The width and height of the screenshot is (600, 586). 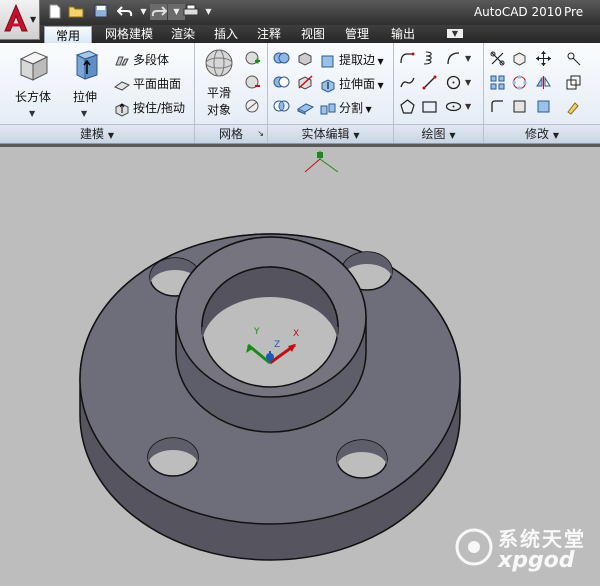 What do you see at coordinates (305, 58) in the screenshot?
I see `interfere-icon` at bounding box center [305, 58].